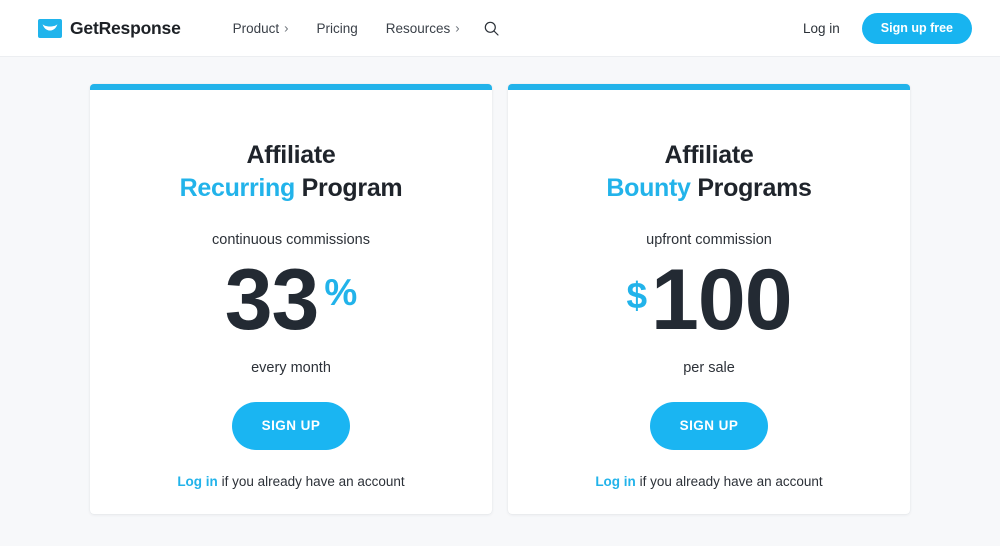 The width and height of the screenshot is (1000, 546). I want to click on signup-free-button: Sign up free, so click(916, 28).